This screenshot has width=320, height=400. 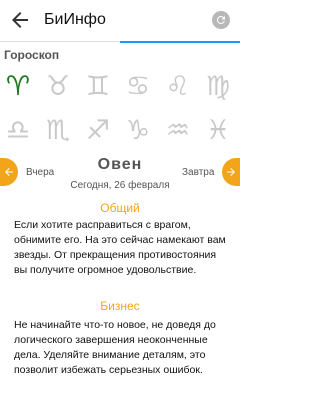 I want to click on virgo-icon: ♍, so click(x=218, y=86).